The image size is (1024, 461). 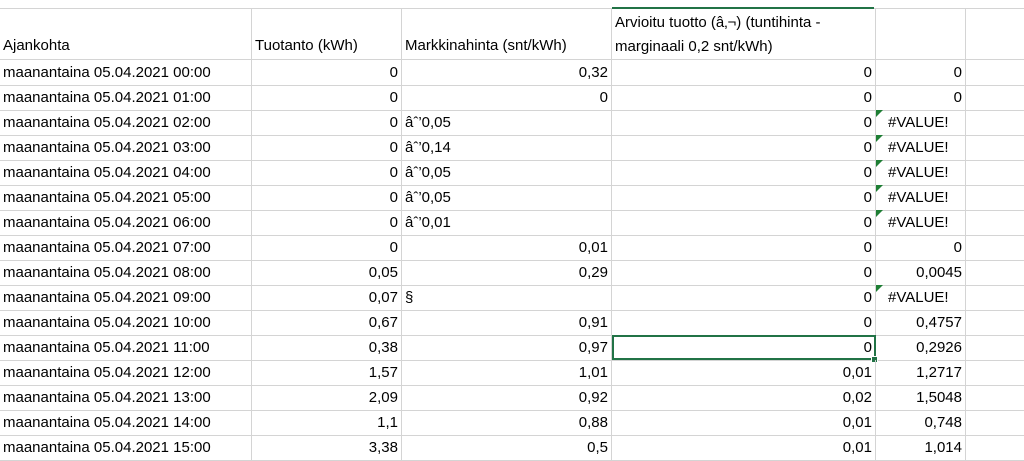 I want to click on cell-tuotanto: 2,09, so click(x=327, y=397).